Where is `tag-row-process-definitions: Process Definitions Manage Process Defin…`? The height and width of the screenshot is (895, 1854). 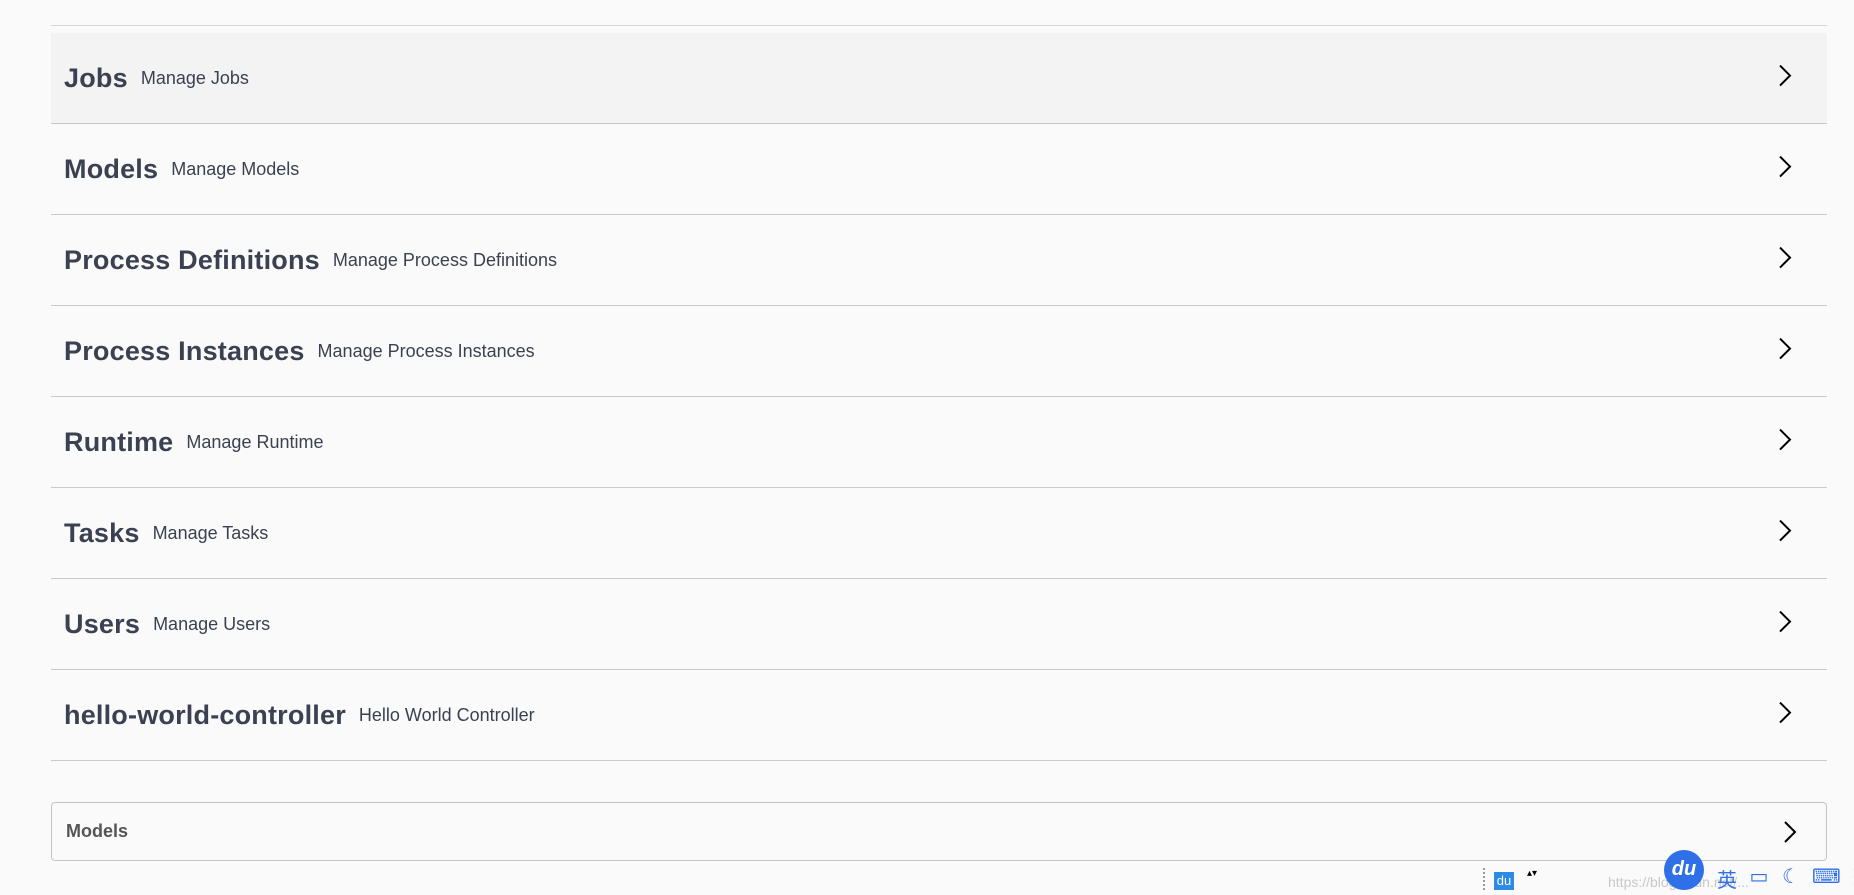 tag-row-process-definitions: Process Definitions Manage Process Defin… is located at coordinates (939, 260).